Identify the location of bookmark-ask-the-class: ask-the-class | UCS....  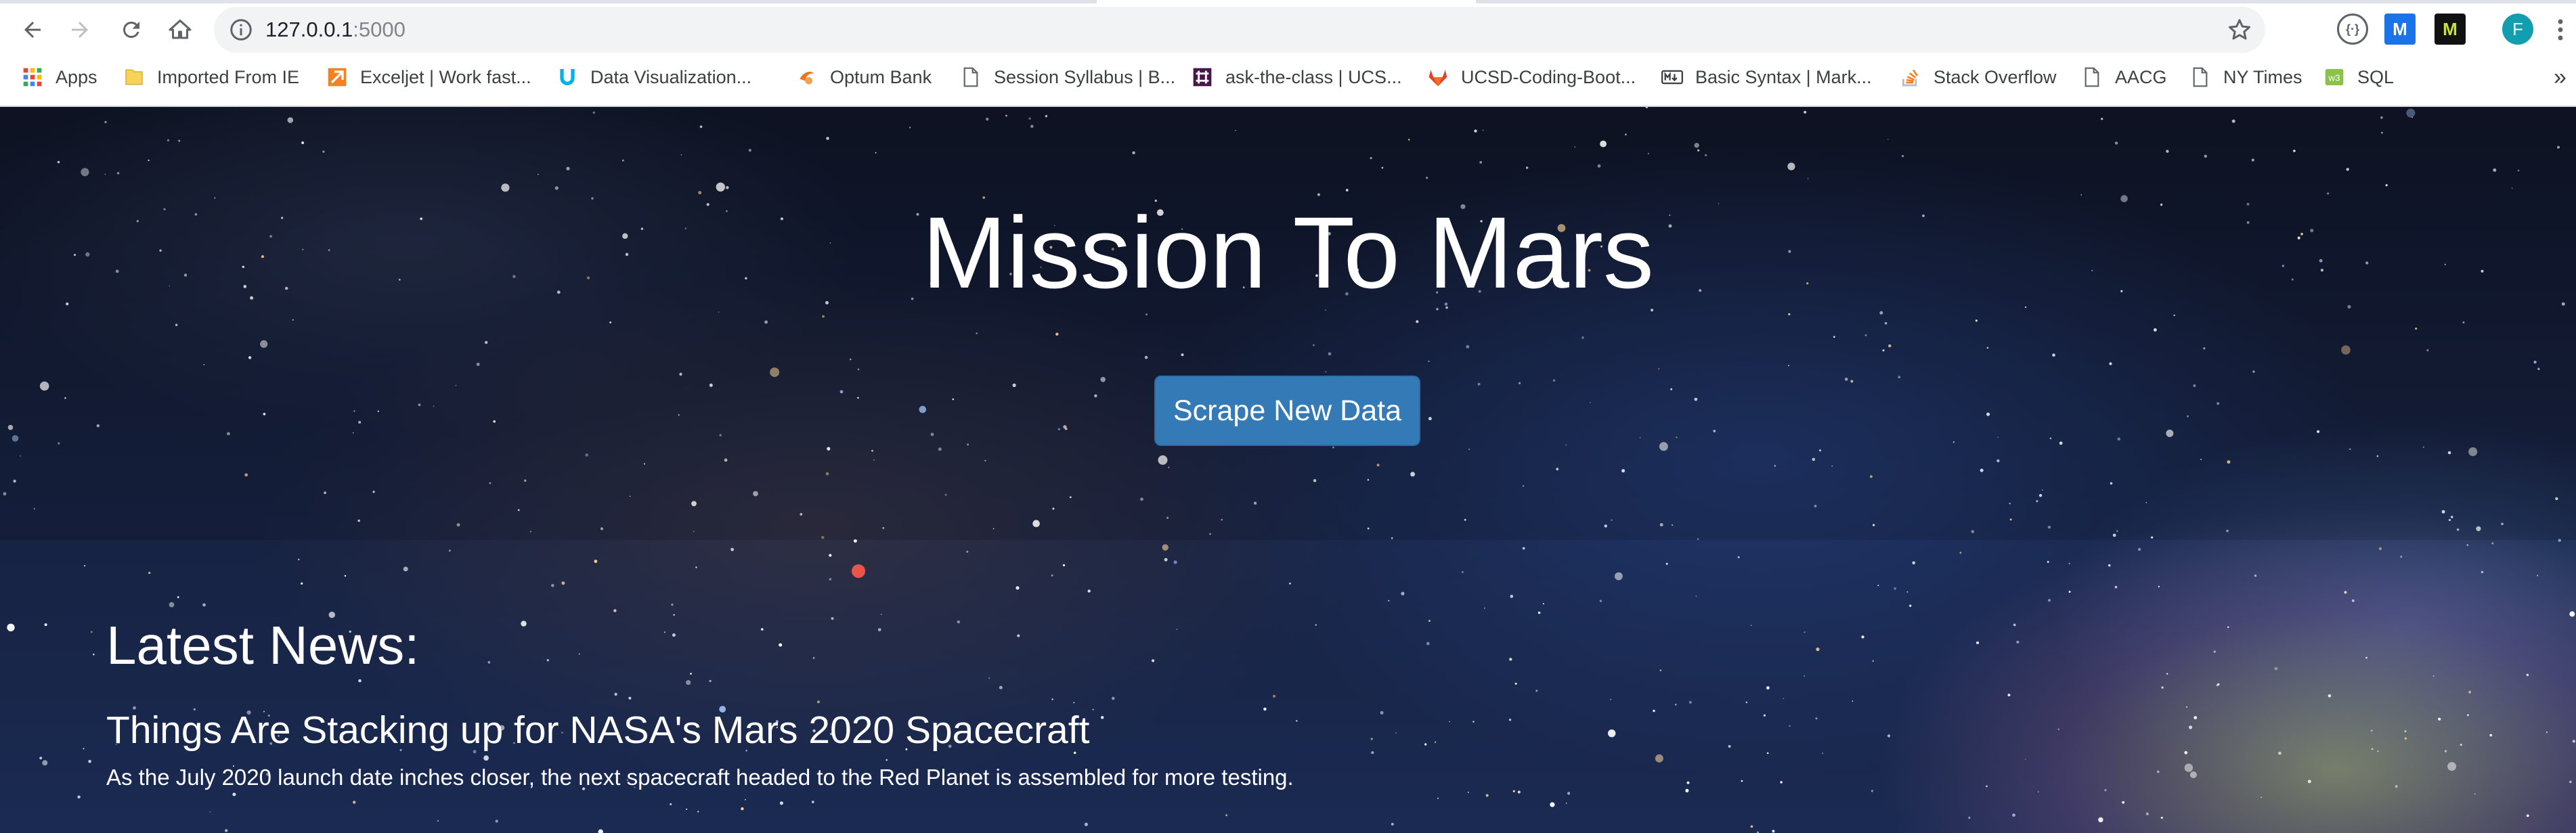
(1297, 77).